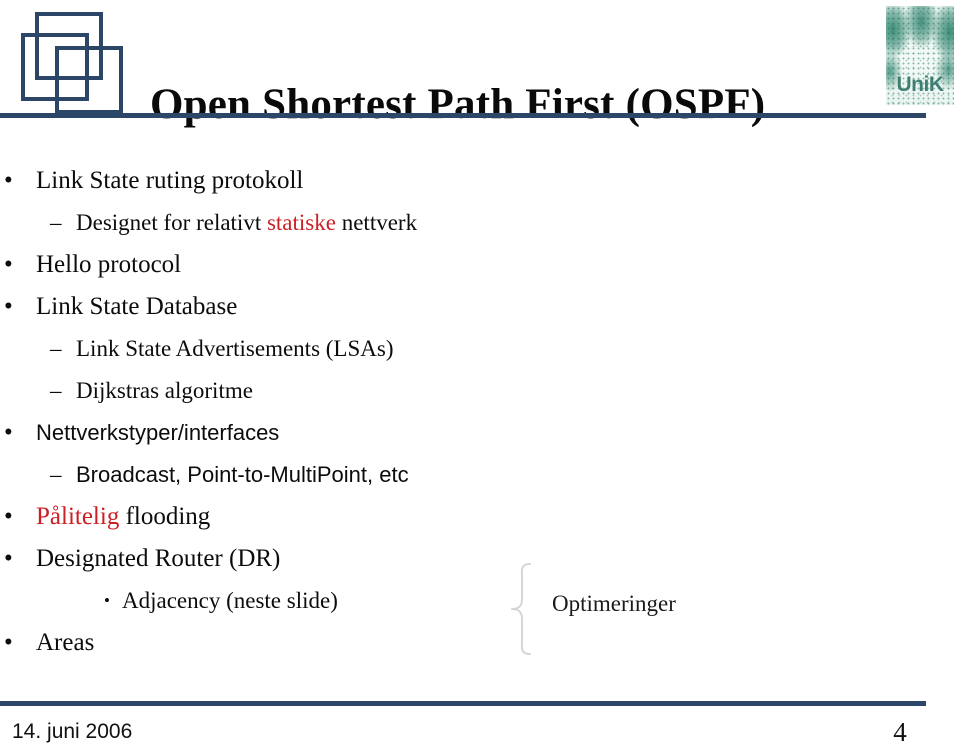 Image resolution: width=960 pixels, height=751 pixels. Describe the element at coordinates (463, 703) in the screenshot. I see `footer-divider` at that location.